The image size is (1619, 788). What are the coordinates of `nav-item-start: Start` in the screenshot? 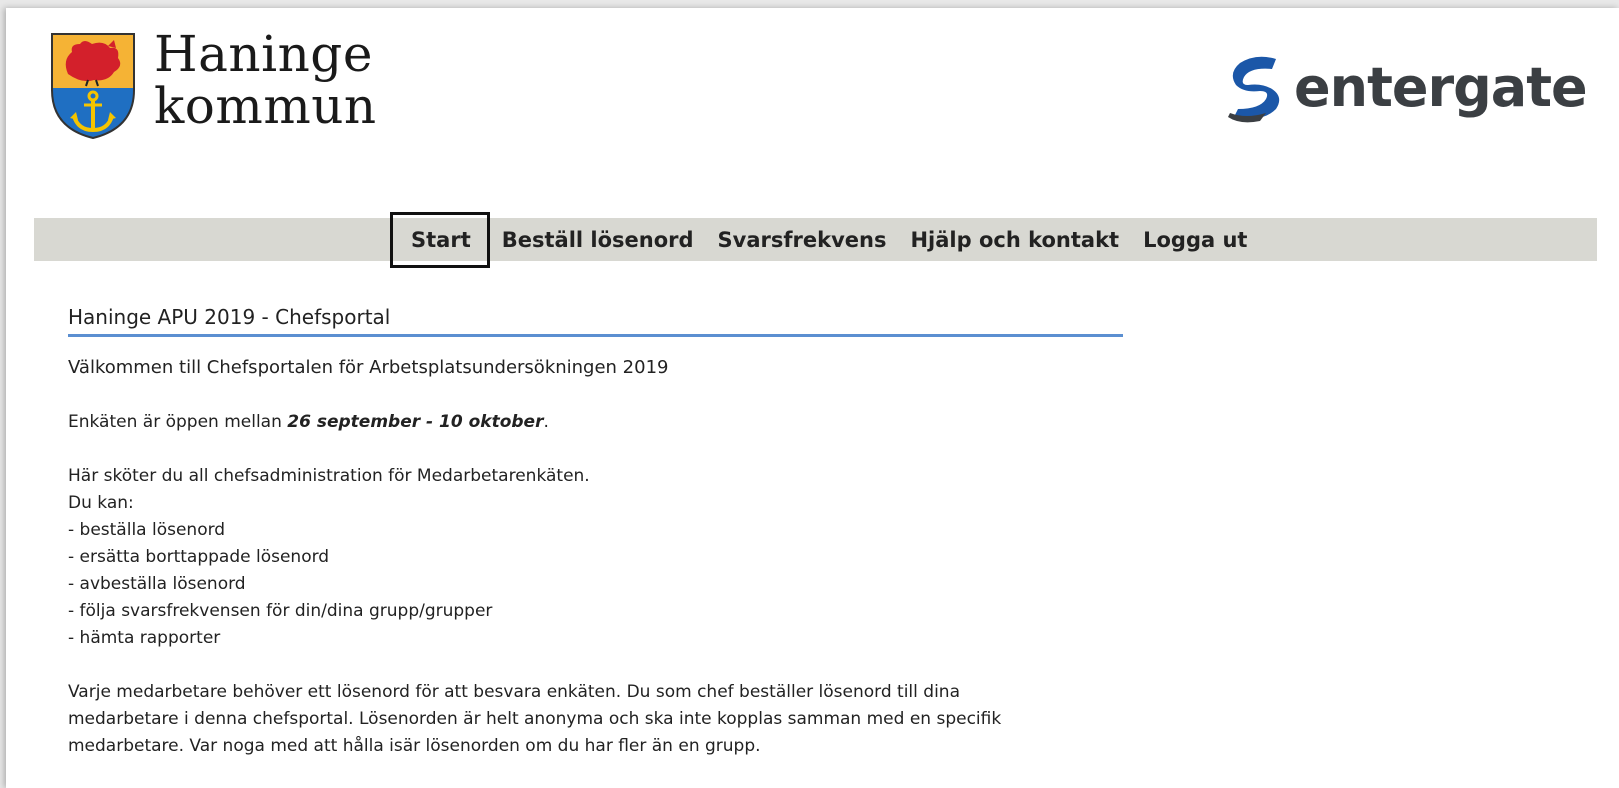 It's located at (440, 239).